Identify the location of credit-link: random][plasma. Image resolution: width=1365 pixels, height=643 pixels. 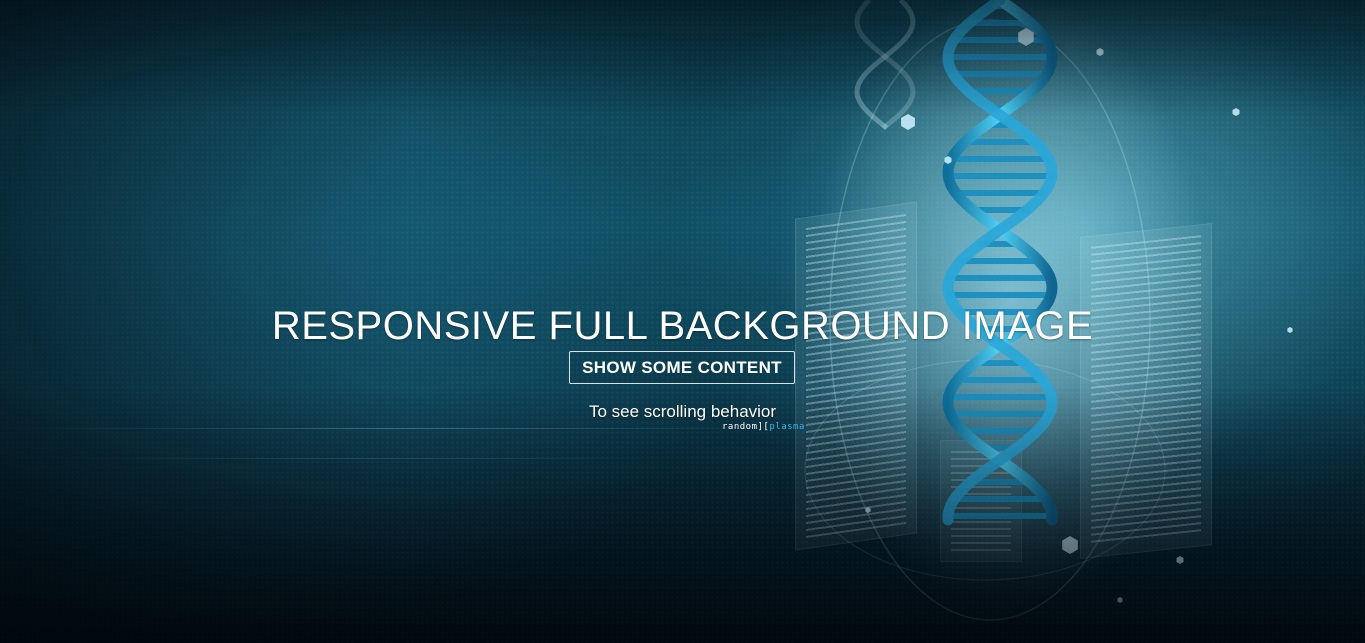
(763, 427).